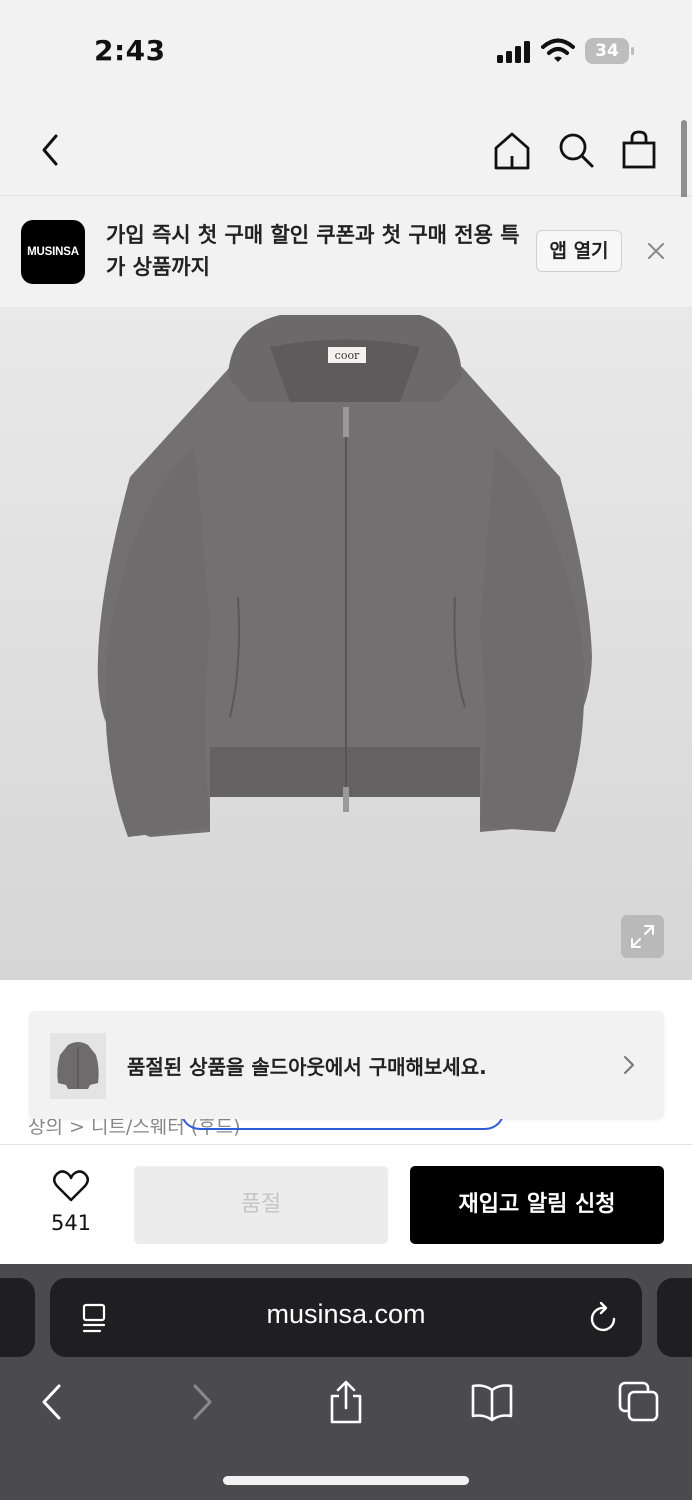 The height and width of the screenshot is (1500, 692). I want to click on home-indicator, so click(346, 1480).